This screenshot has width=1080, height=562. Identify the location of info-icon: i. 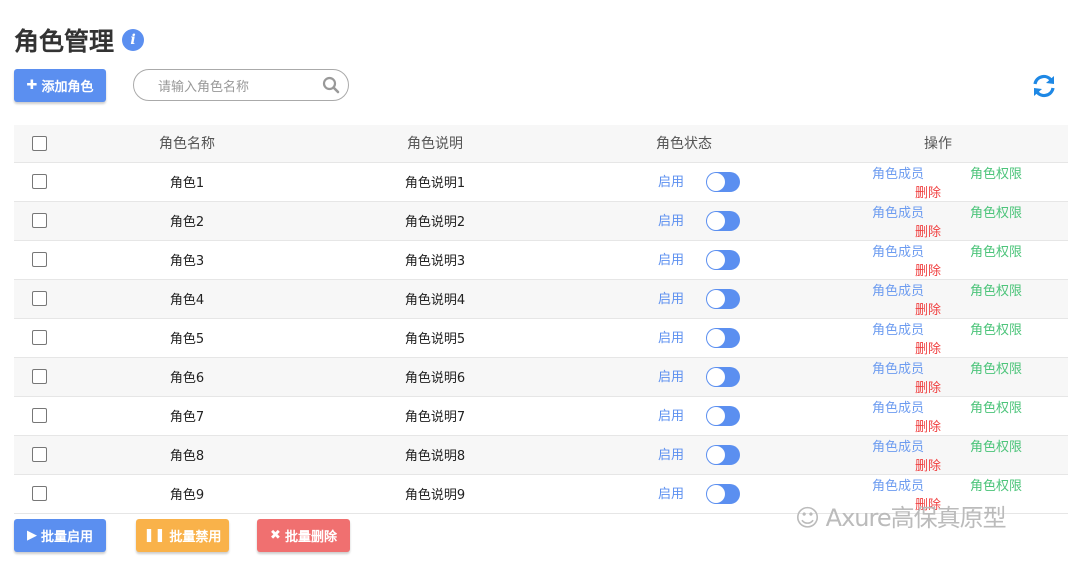
(133, 40).